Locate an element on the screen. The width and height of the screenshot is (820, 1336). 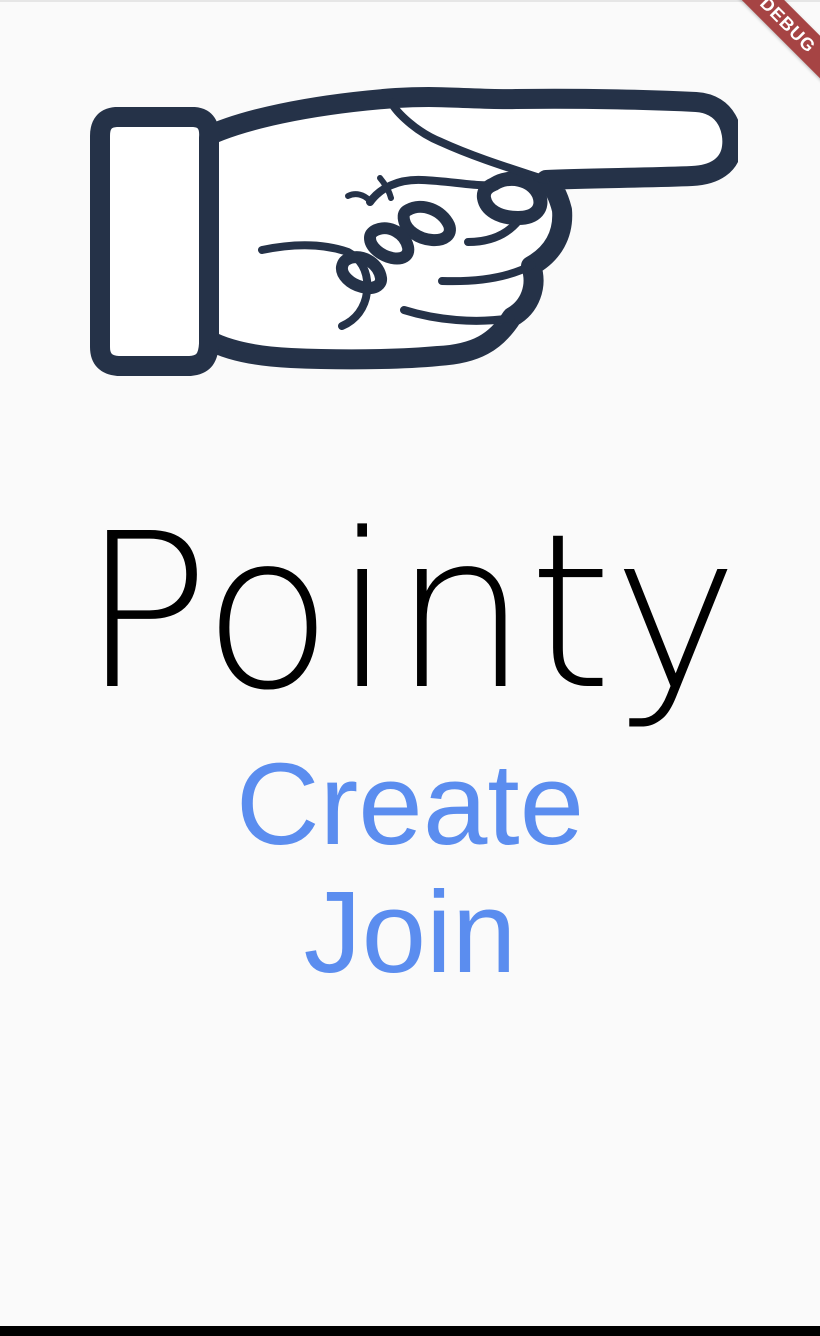
top-divider is located at coordinates (410, 1).